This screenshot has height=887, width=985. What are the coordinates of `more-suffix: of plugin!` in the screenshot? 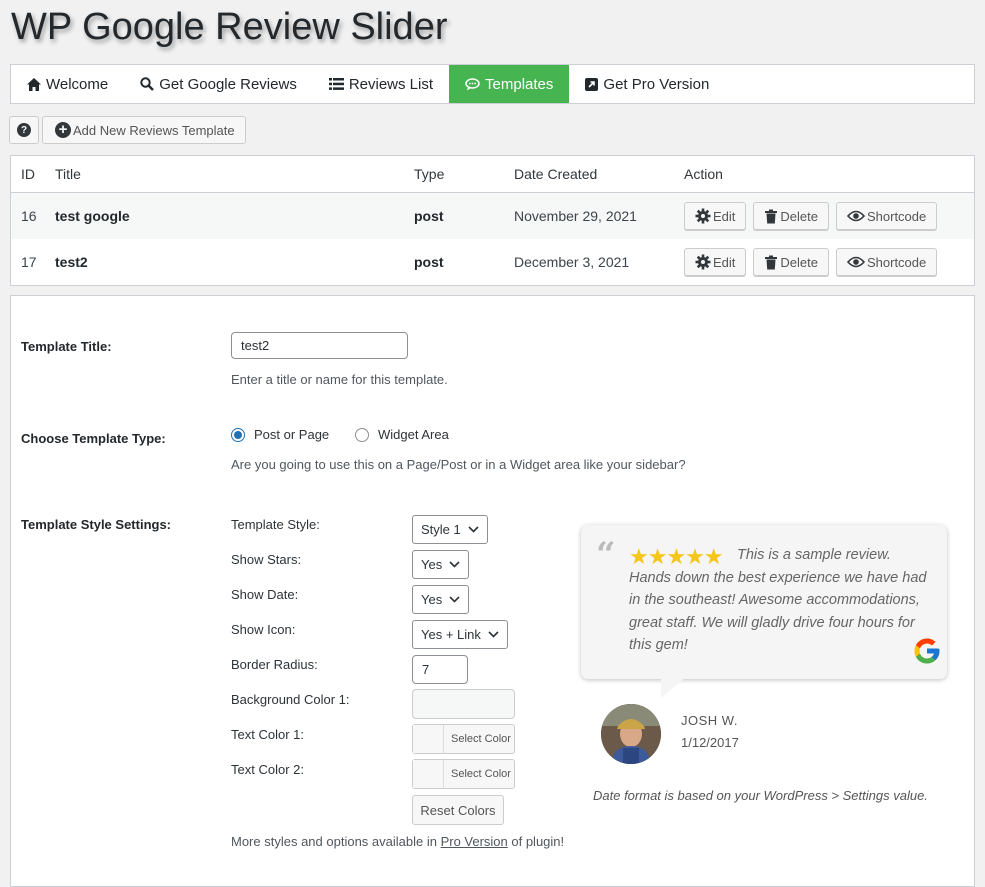 It's located at (536, 841).